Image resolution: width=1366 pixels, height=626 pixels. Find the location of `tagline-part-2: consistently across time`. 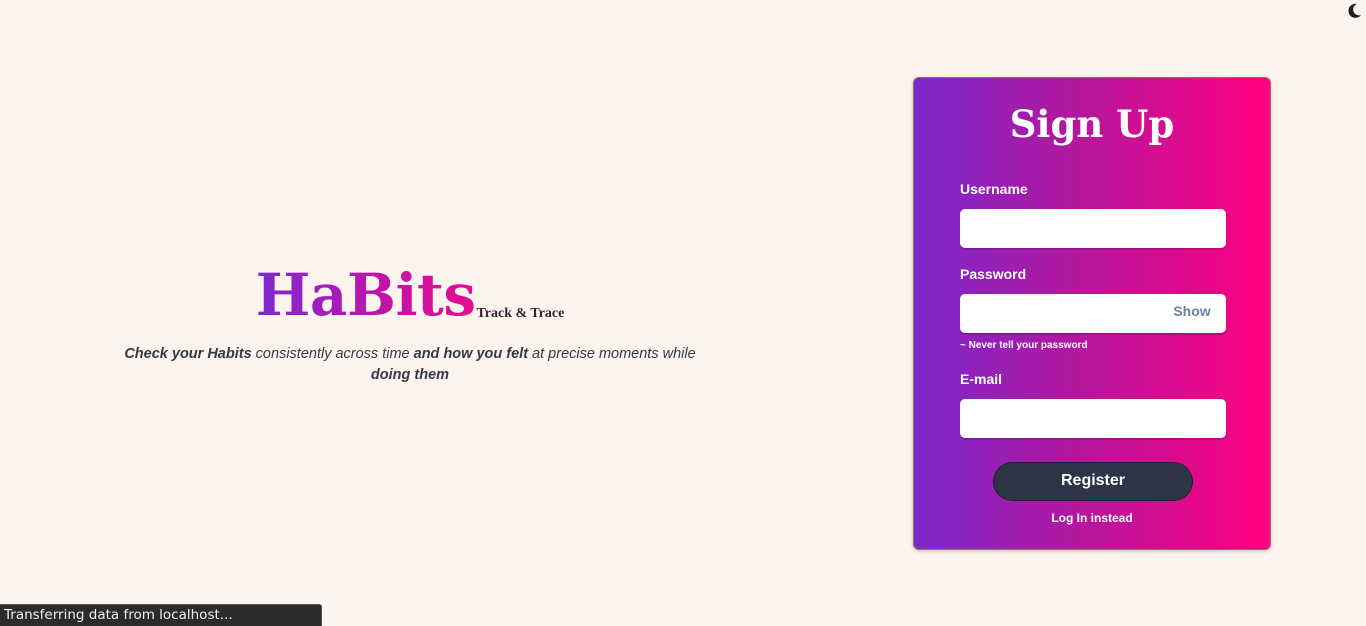

tagline-part-2: consistently across time is located at coordinates (332, 354).